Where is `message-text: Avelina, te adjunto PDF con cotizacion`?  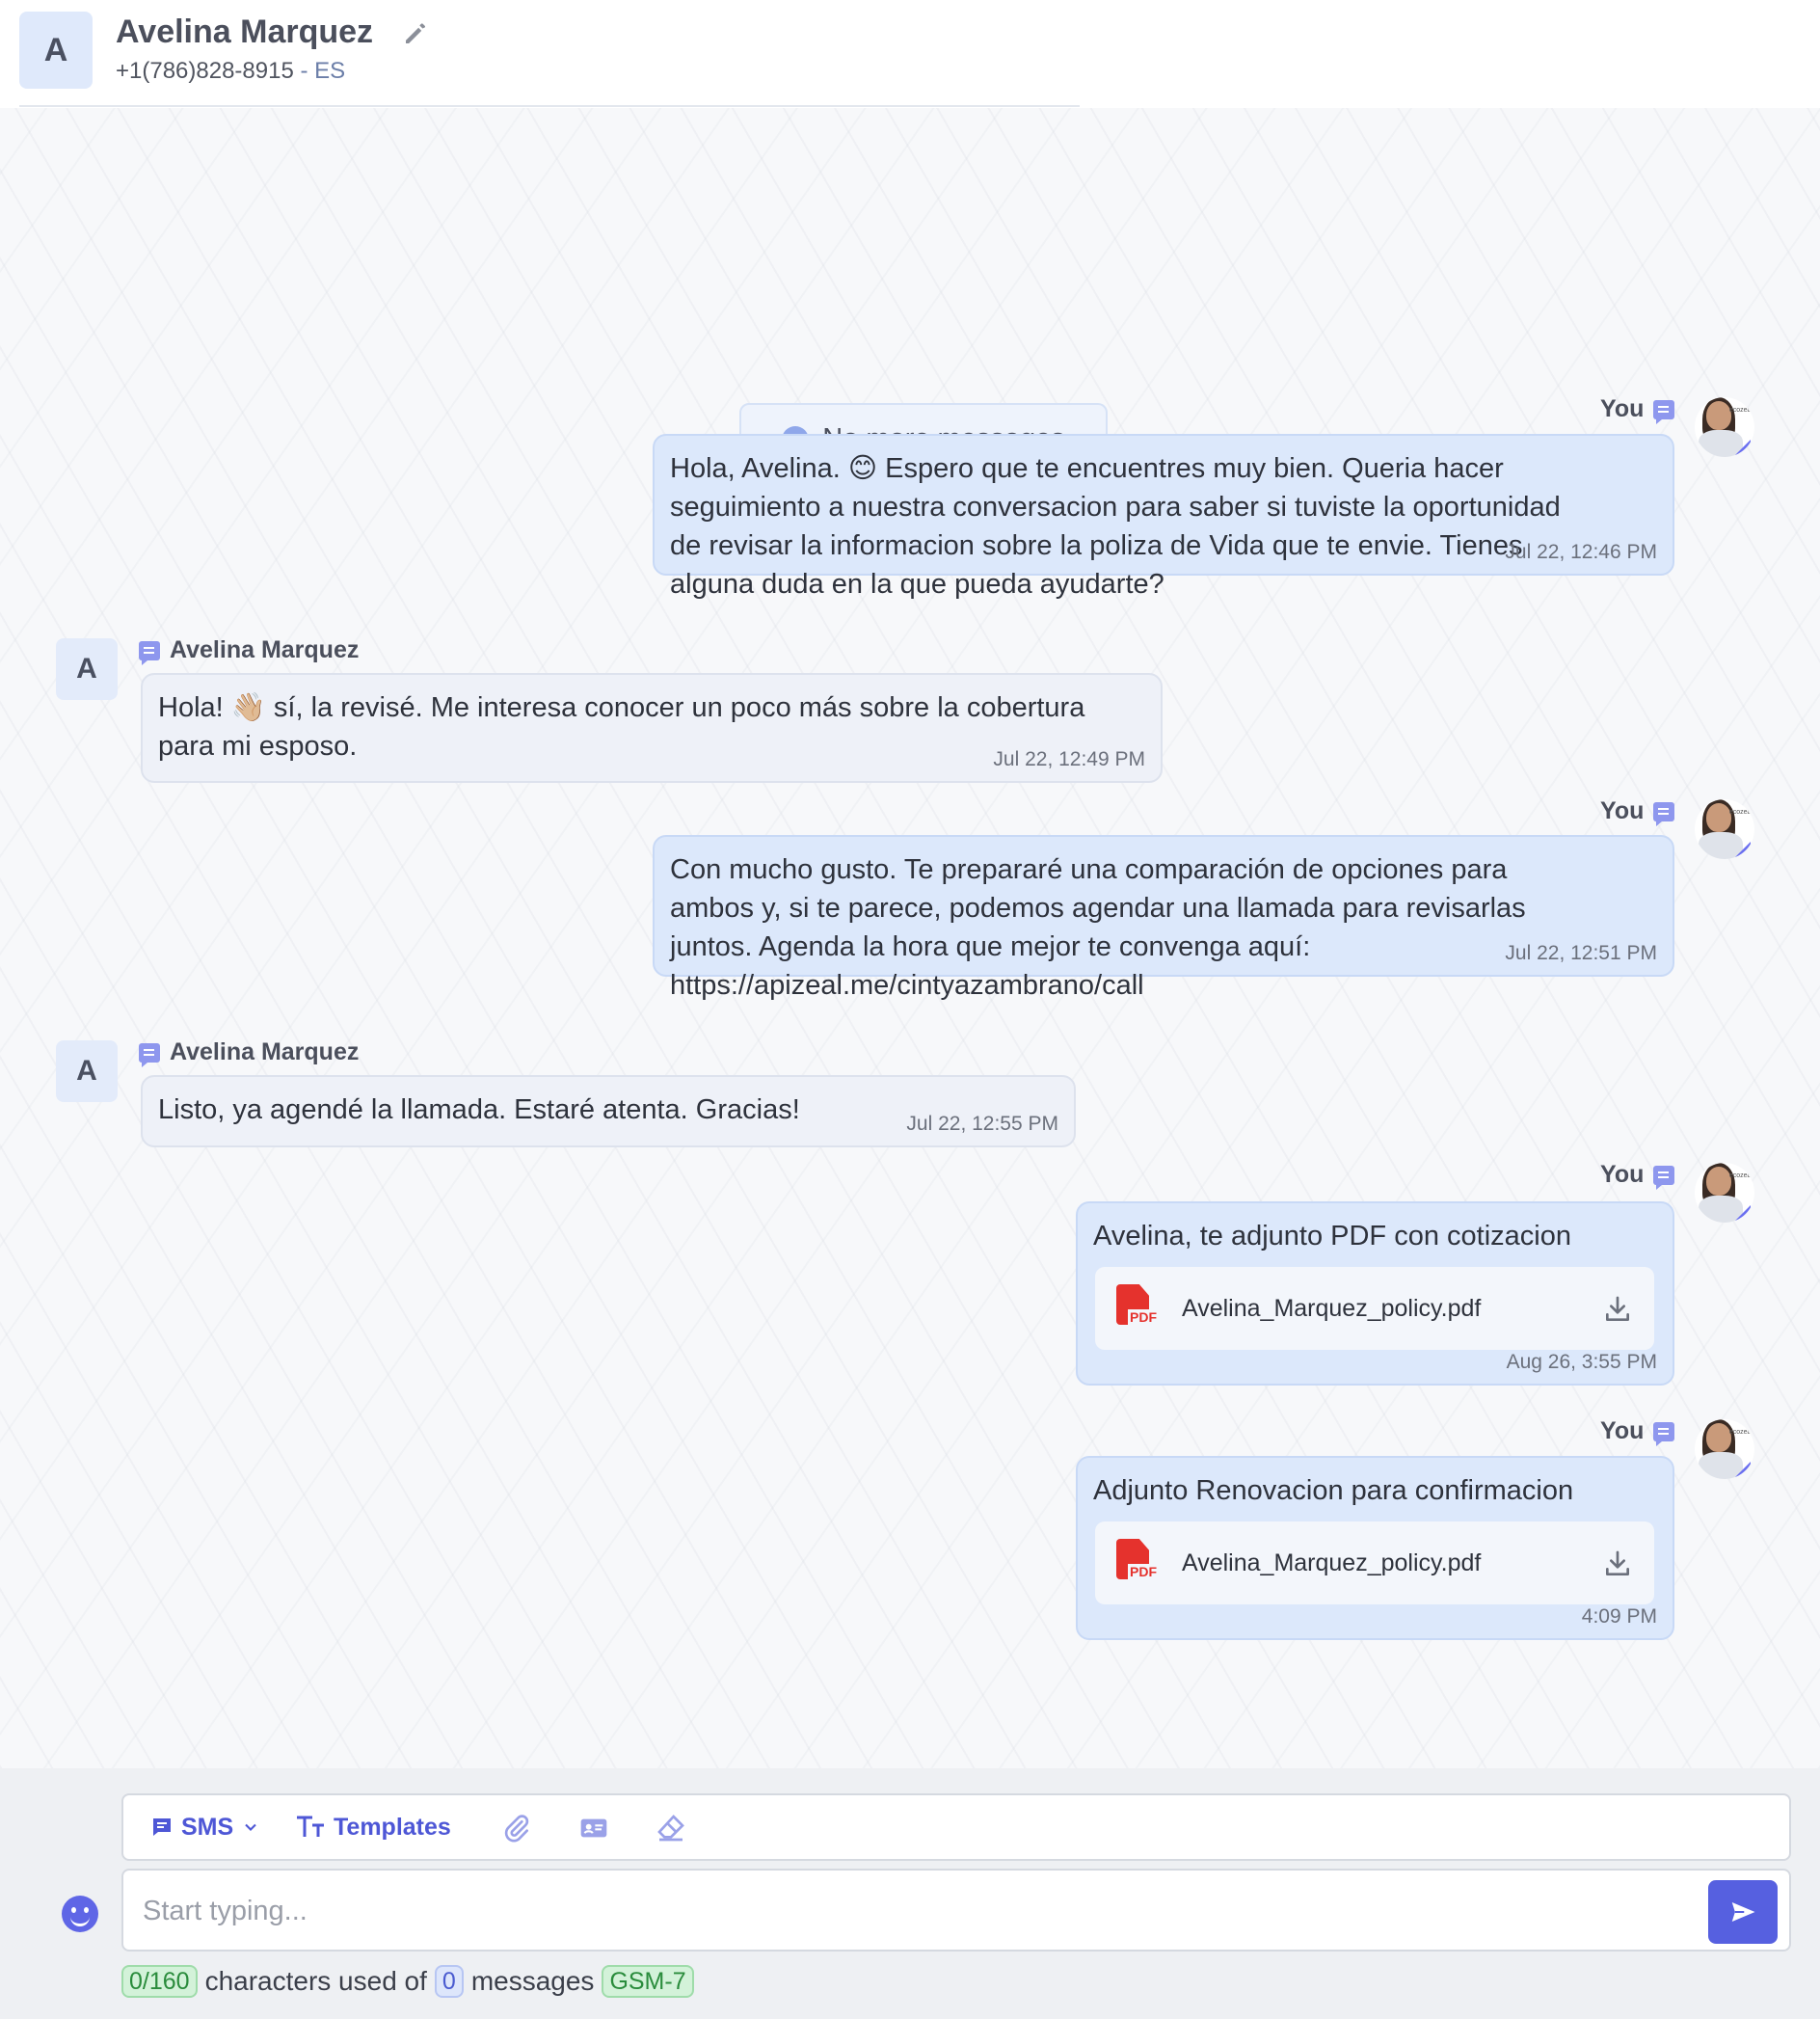 message-text: Avelina, te adjunto PDF con cotizacion is located at coordinates (1332, 1236).